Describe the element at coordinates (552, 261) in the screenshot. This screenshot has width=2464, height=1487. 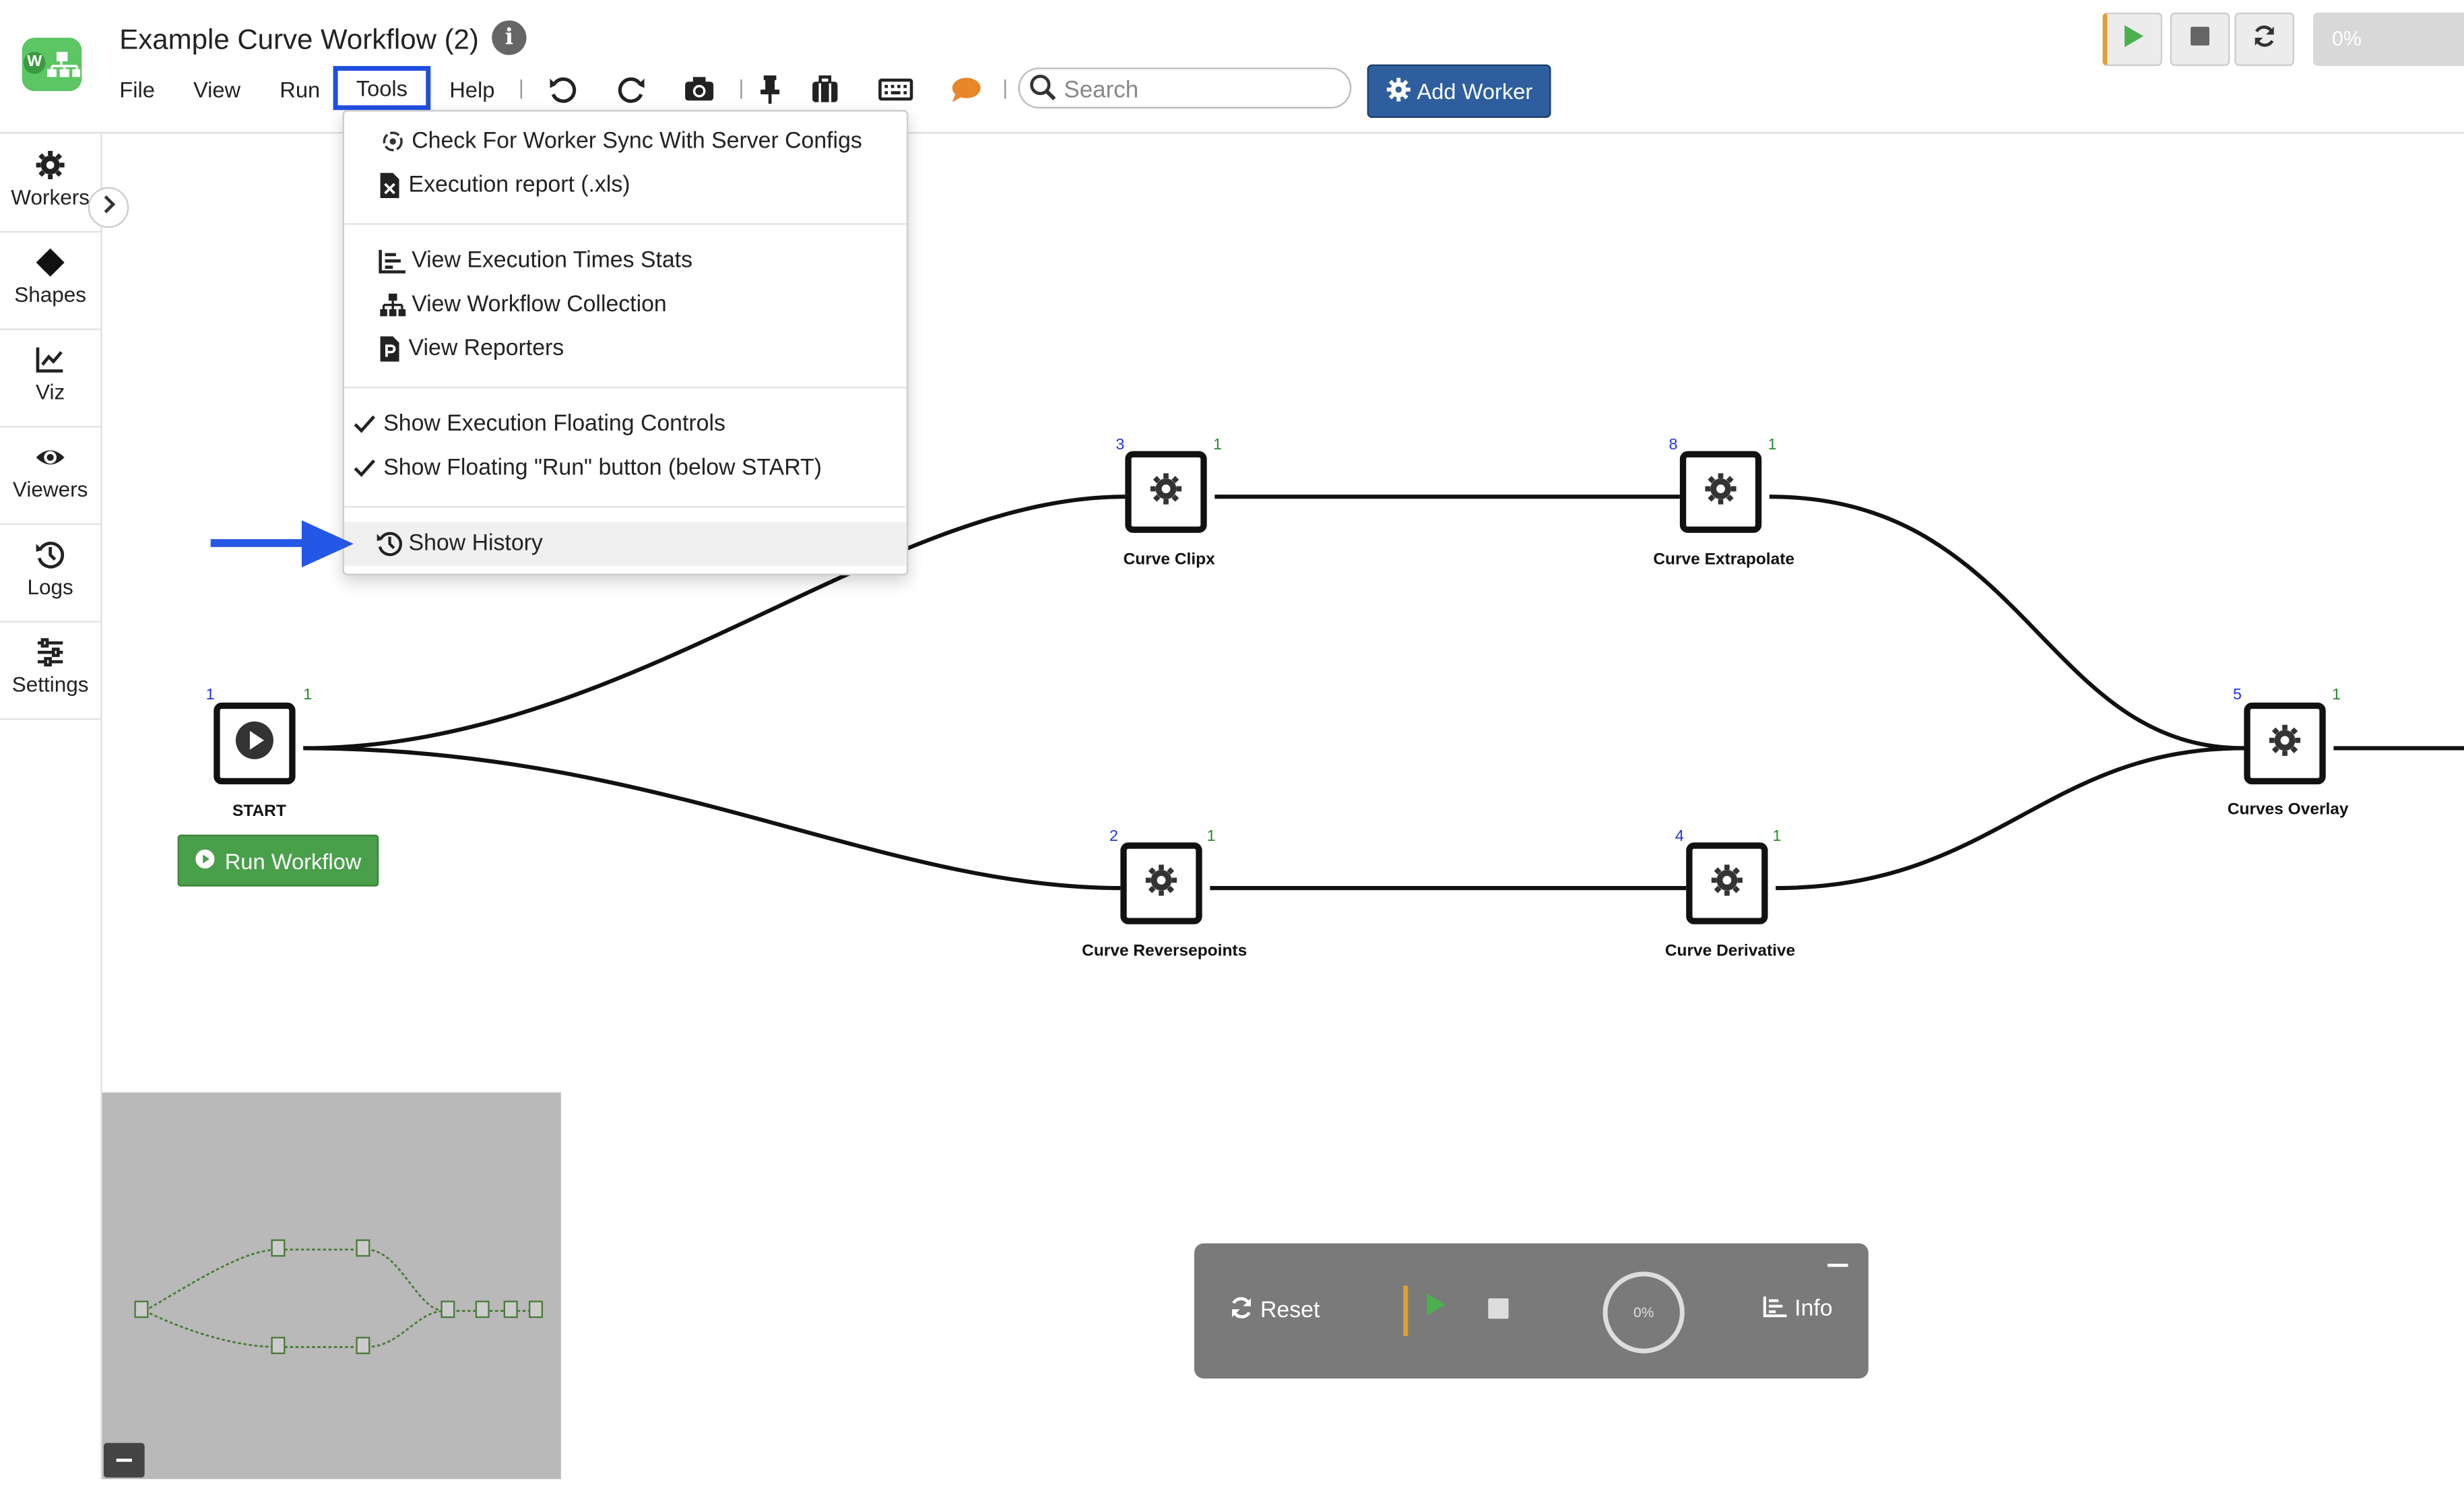
I see `menu-item-label: View Execution Times Stats` at that location.